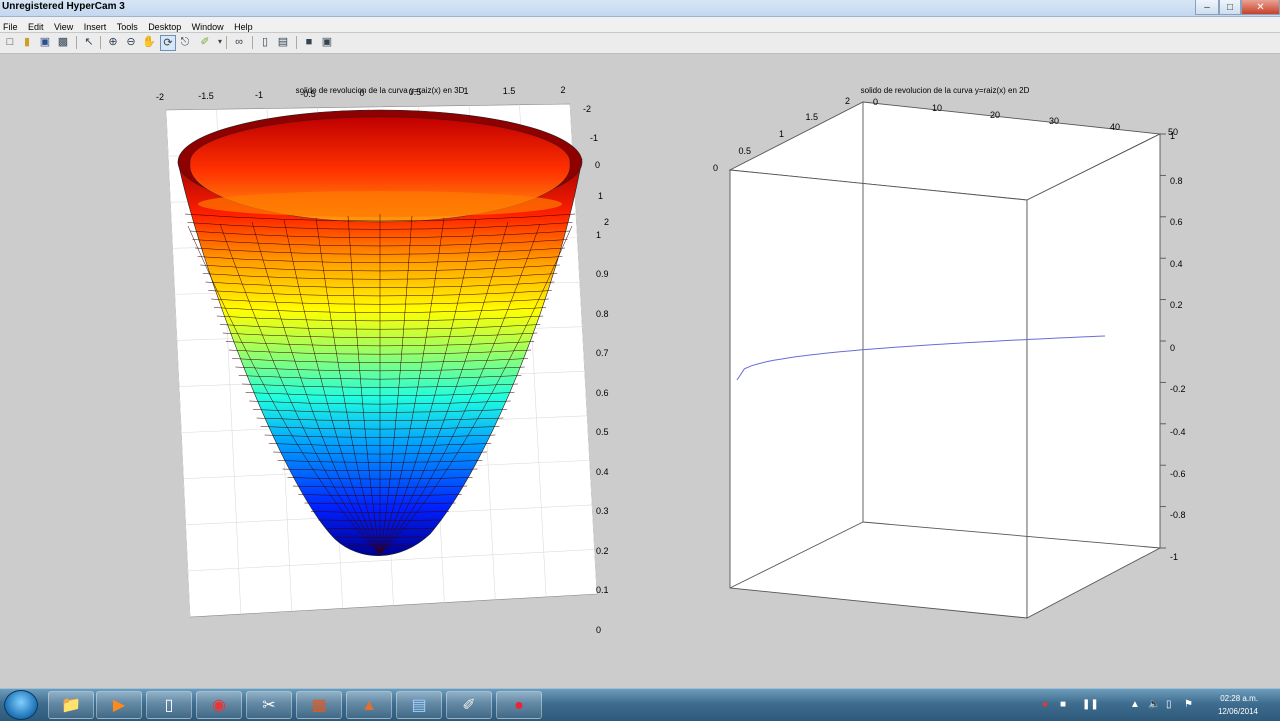 The height and width of the screenshot is (721, 1280). Describe the element at coordinates (45, 42) in the screenshot. I see `save-icon: ▣` at that location.